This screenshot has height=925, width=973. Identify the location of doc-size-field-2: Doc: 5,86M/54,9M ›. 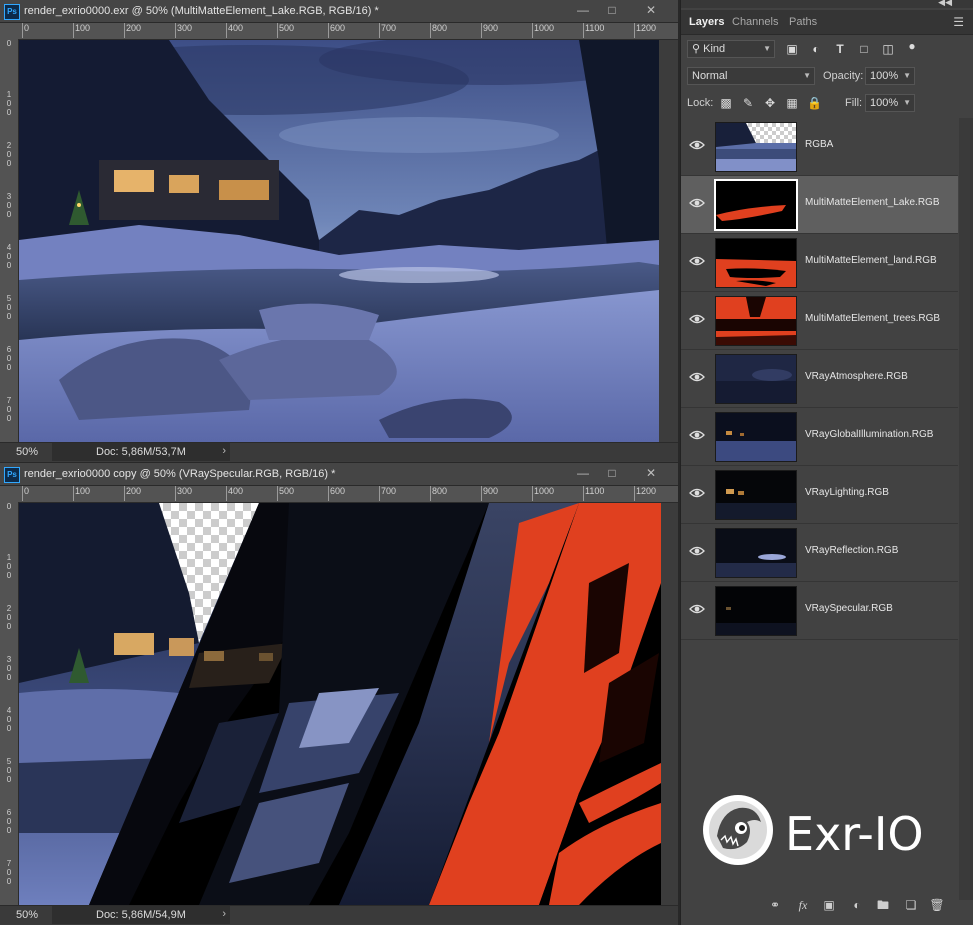
(141, 915).